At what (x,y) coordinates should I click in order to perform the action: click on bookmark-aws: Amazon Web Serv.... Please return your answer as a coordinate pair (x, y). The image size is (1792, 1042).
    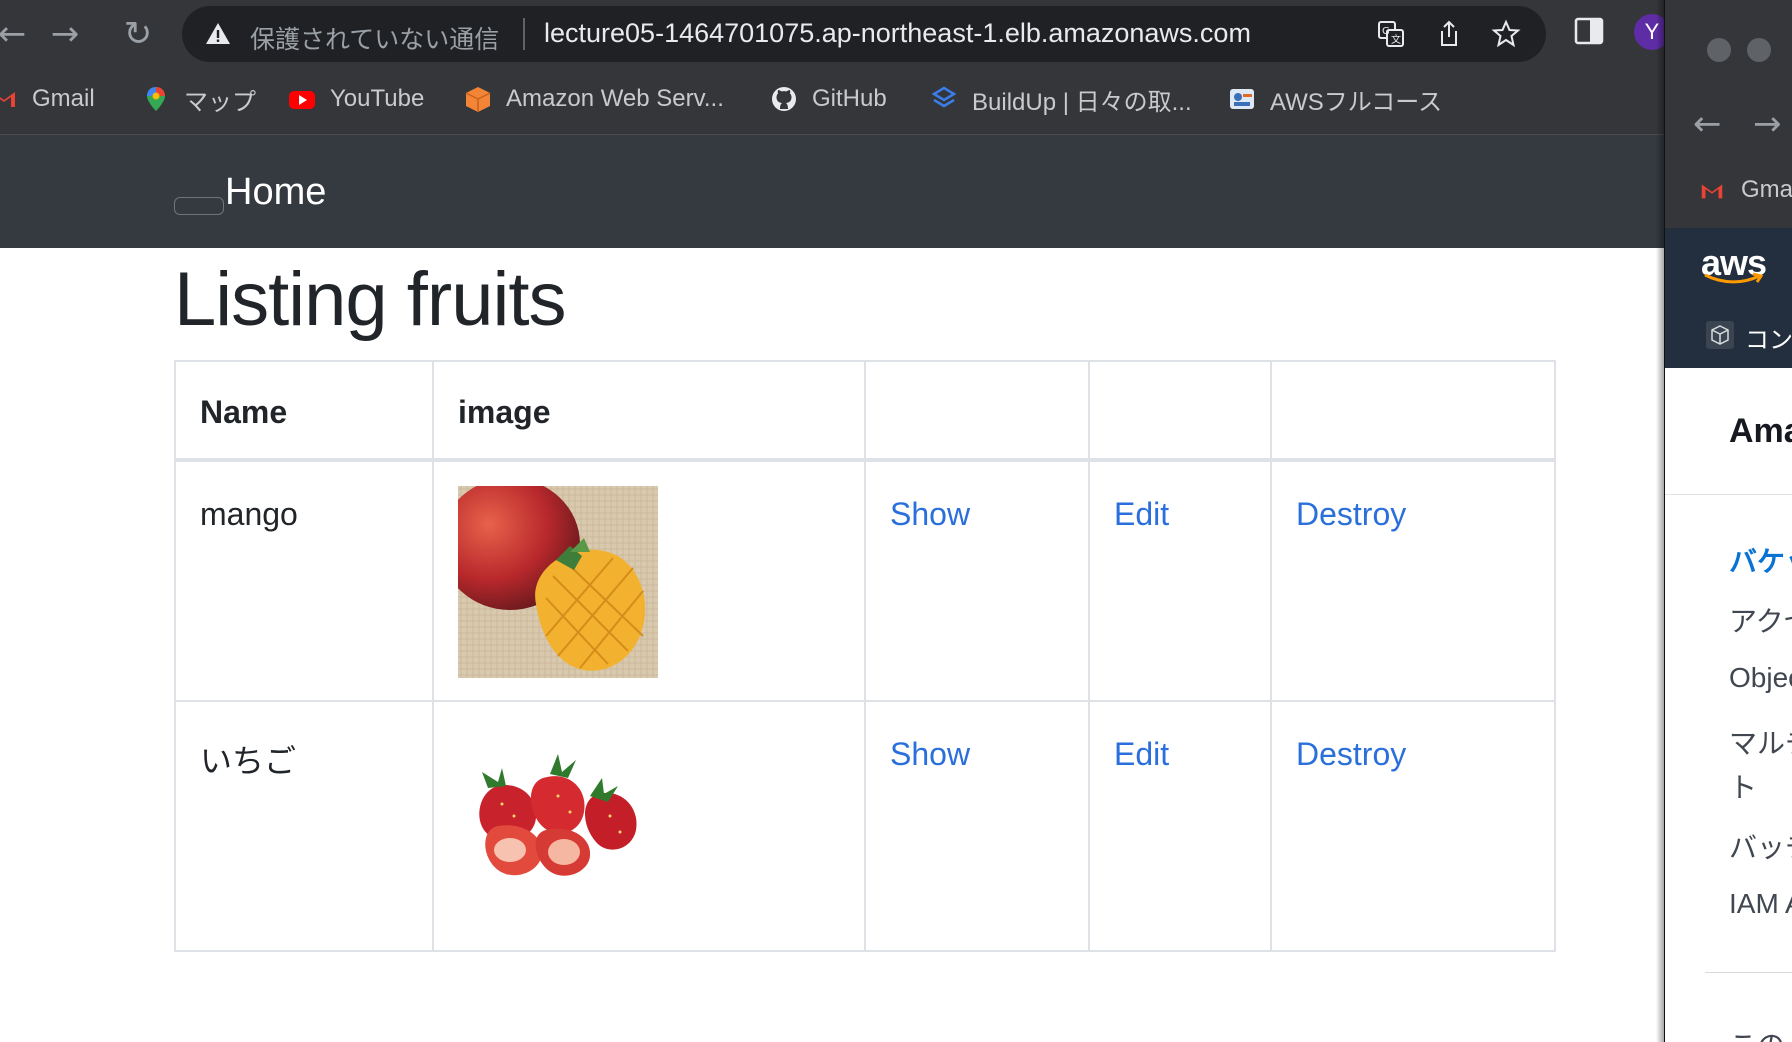
    Looking at the image, I should click on (594, 99).